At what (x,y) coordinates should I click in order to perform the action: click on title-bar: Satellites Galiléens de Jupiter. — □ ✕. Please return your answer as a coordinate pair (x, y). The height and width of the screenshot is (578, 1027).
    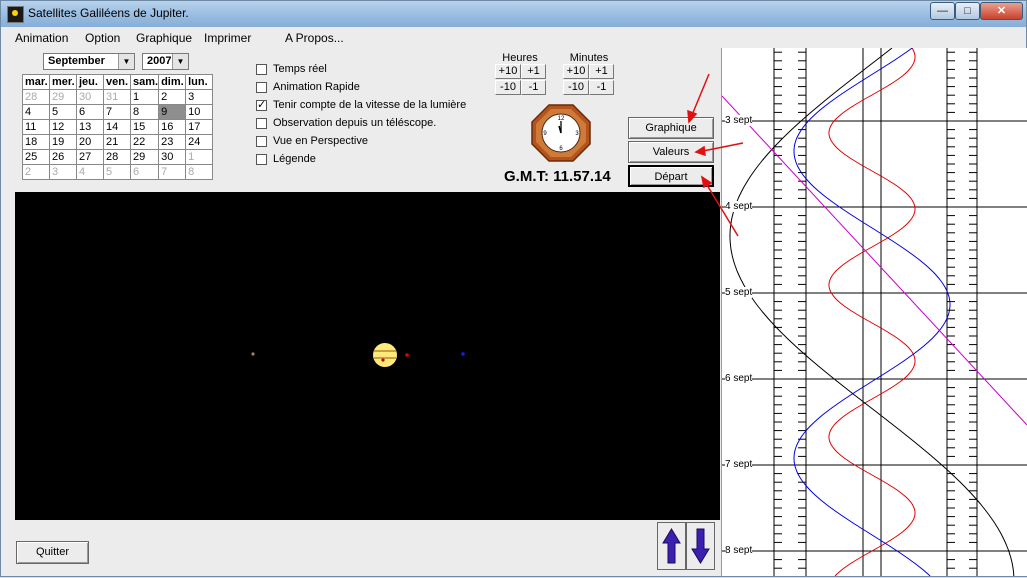
    Looking at the image, I should click on (513, 14).